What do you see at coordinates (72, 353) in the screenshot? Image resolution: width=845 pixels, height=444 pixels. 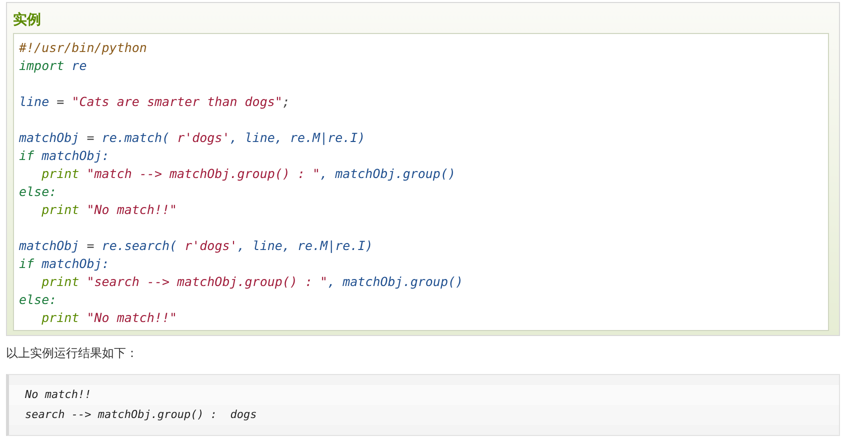 I see `result-intro-text: 以上实例运行结果如下：` at bounding box center [72, 353].